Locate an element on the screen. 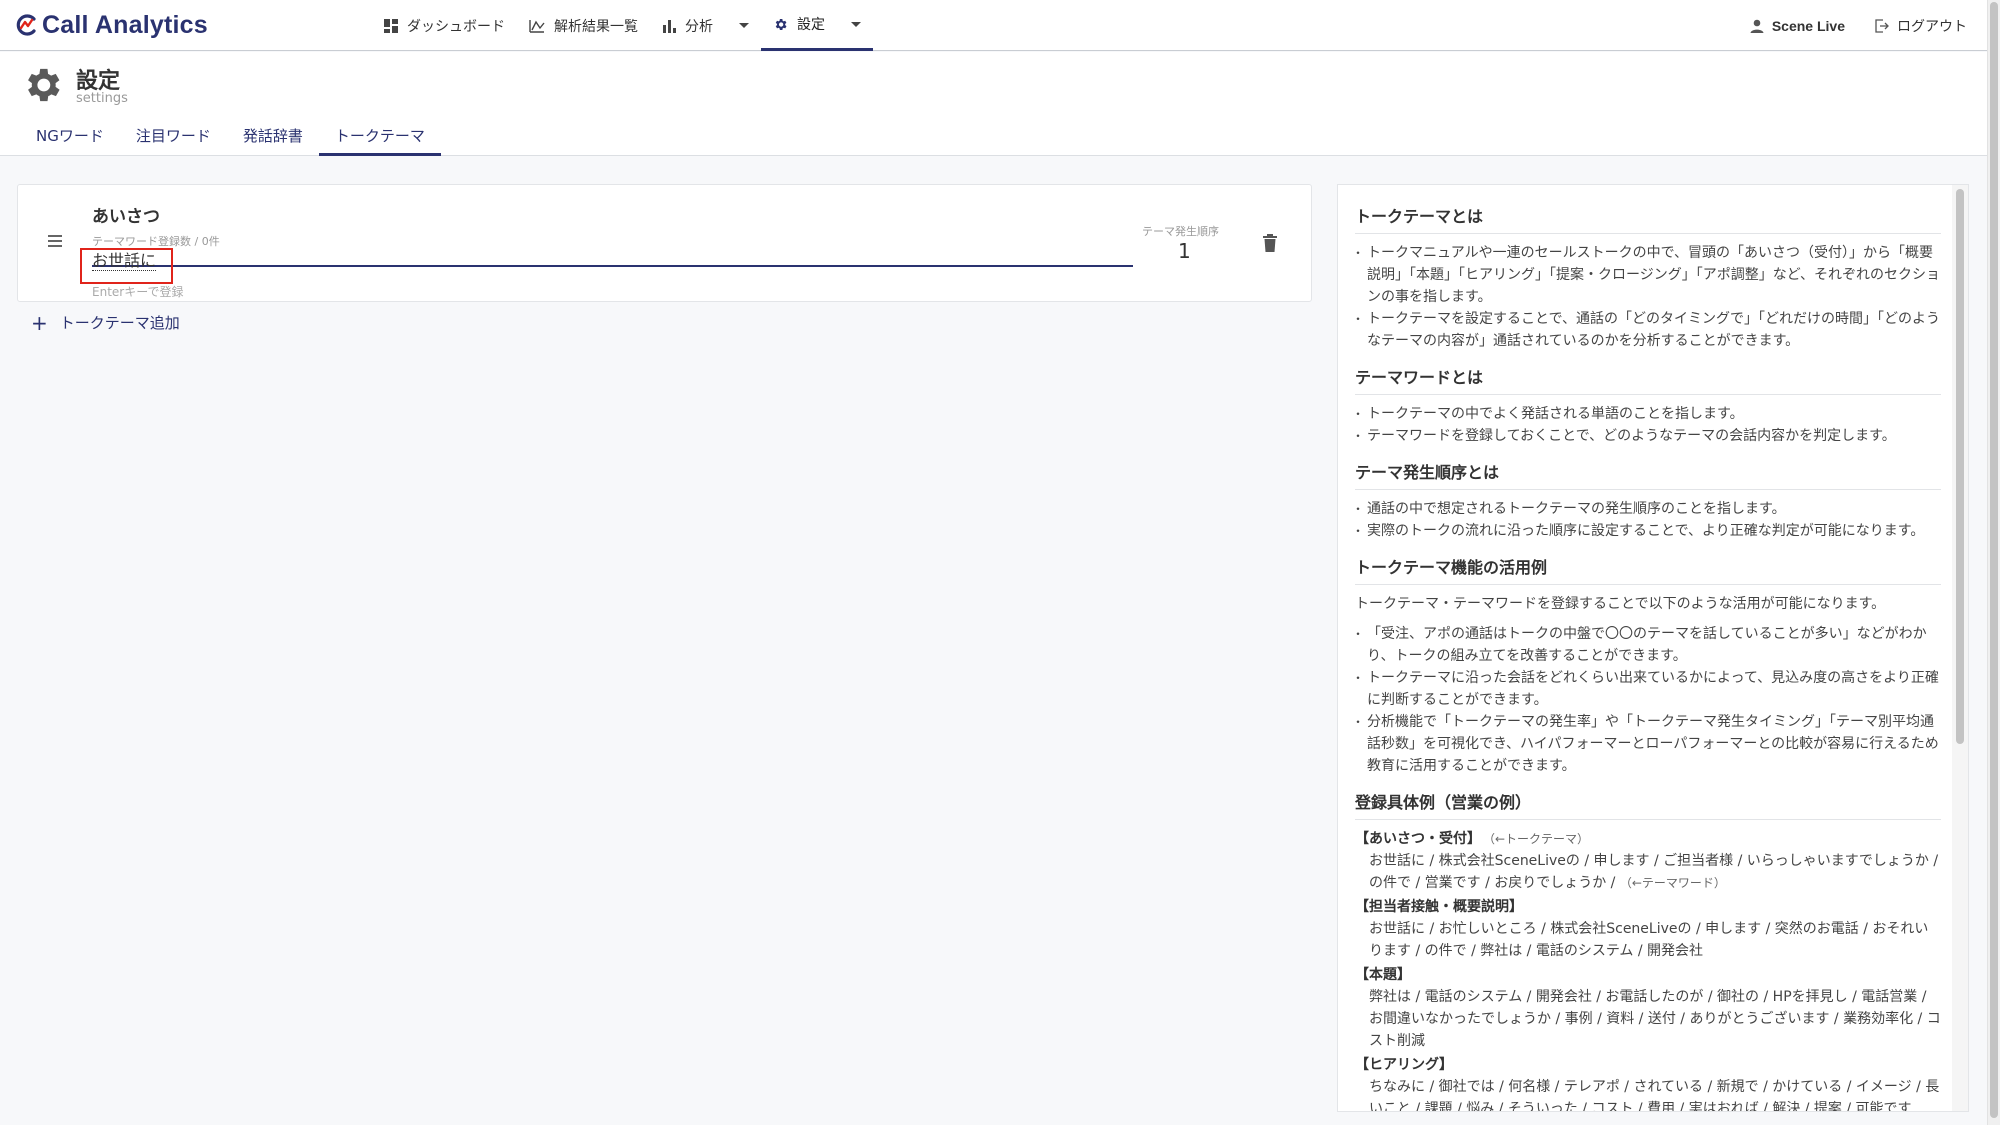  settings-tabs: NGワード 注目ワード 発話辞書 トークテーマ is located at coordinates (230, 138).